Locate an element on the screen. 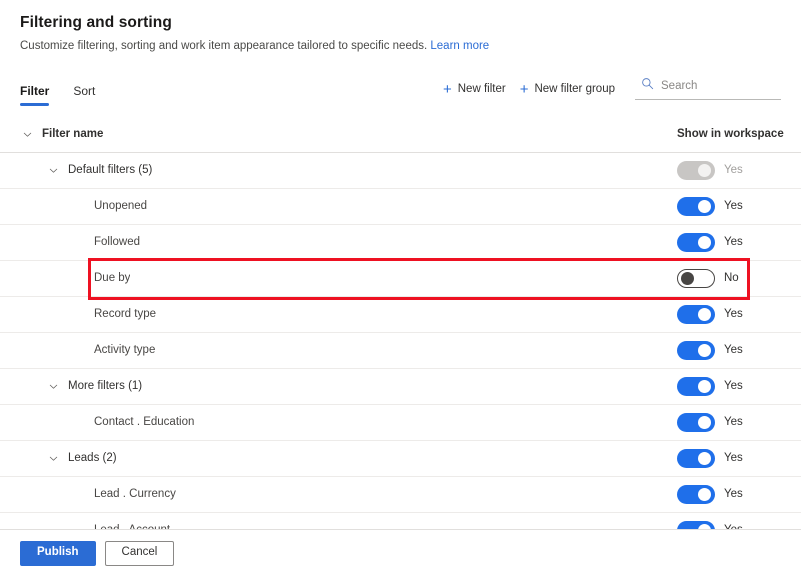  new-filter-group-button: + New filter group is located at coordinates (570, 89).